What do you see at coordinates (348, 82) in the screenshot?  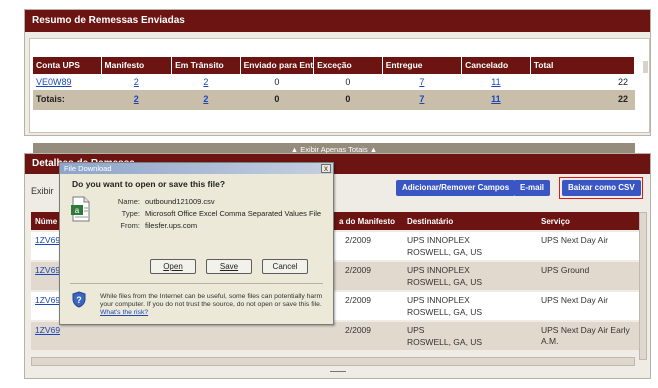 I see `exception-count: 0` at bounding box center [348, 82].